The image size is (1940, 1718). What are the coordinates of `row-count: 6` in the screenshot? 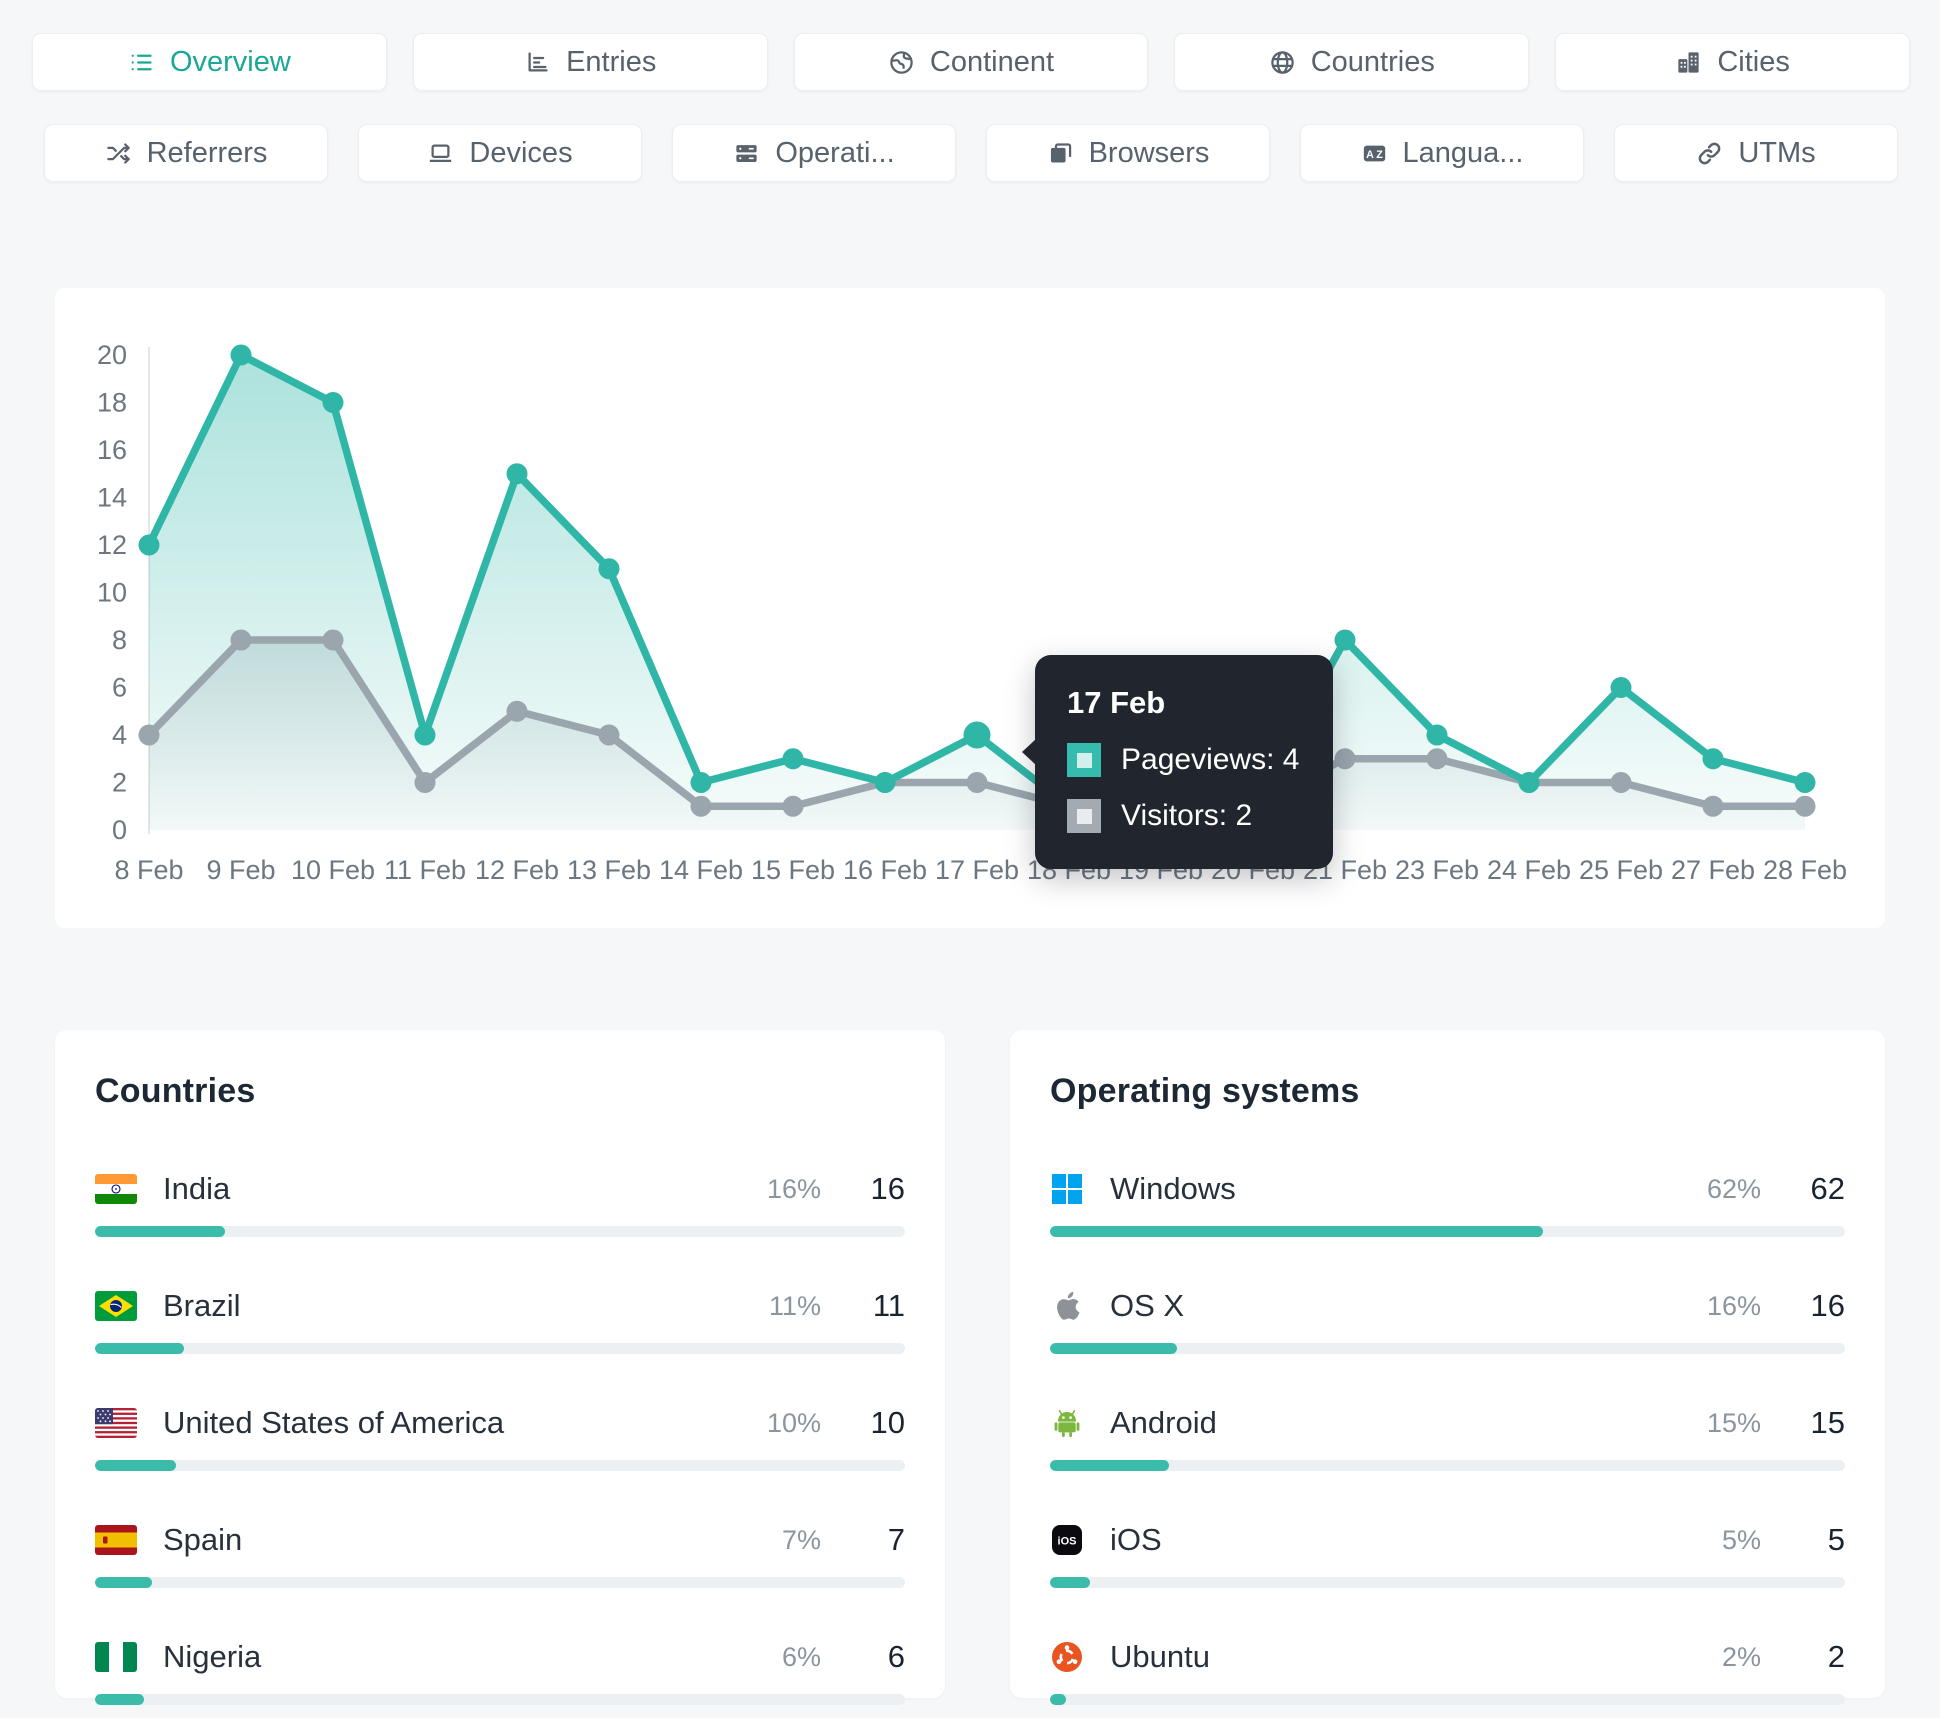 It's located at (896, 1656).